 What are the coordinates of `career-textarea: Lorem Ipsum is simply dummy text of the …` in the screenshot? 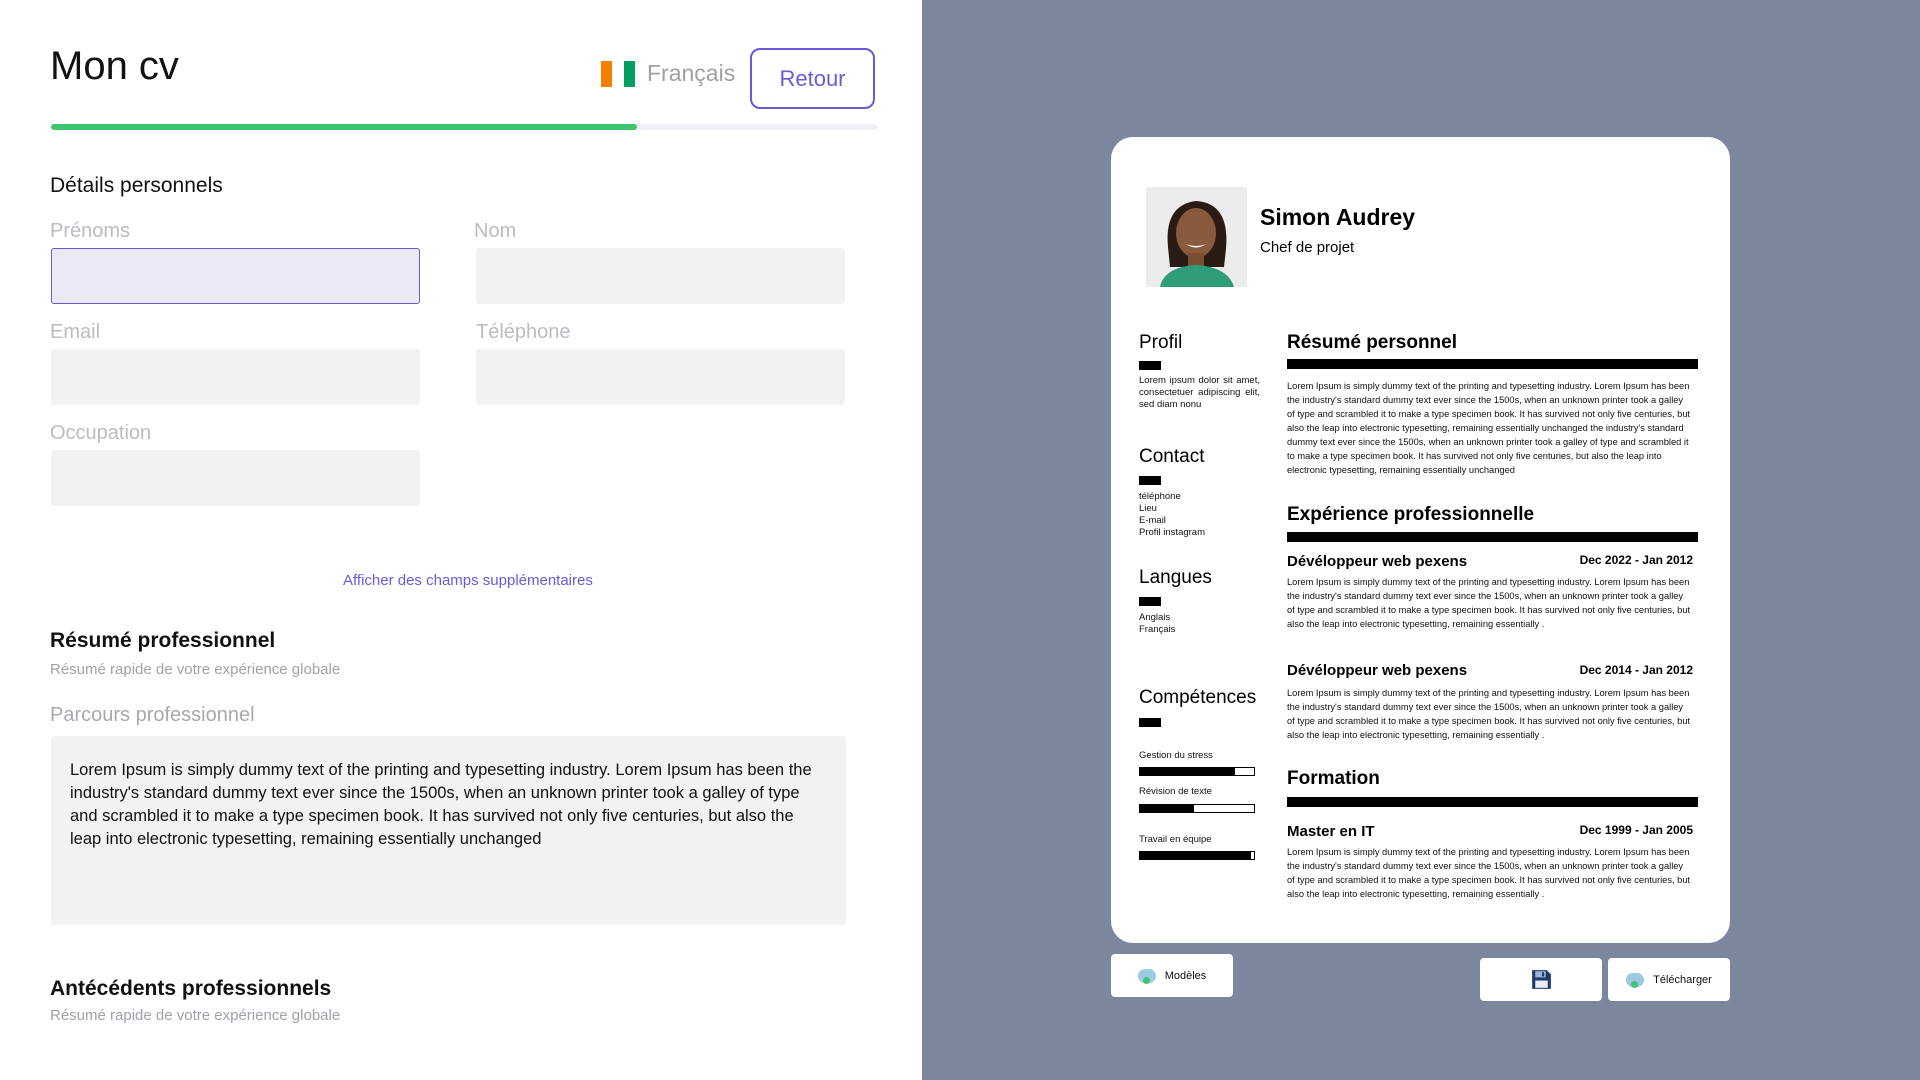 It's located at (448, 830).